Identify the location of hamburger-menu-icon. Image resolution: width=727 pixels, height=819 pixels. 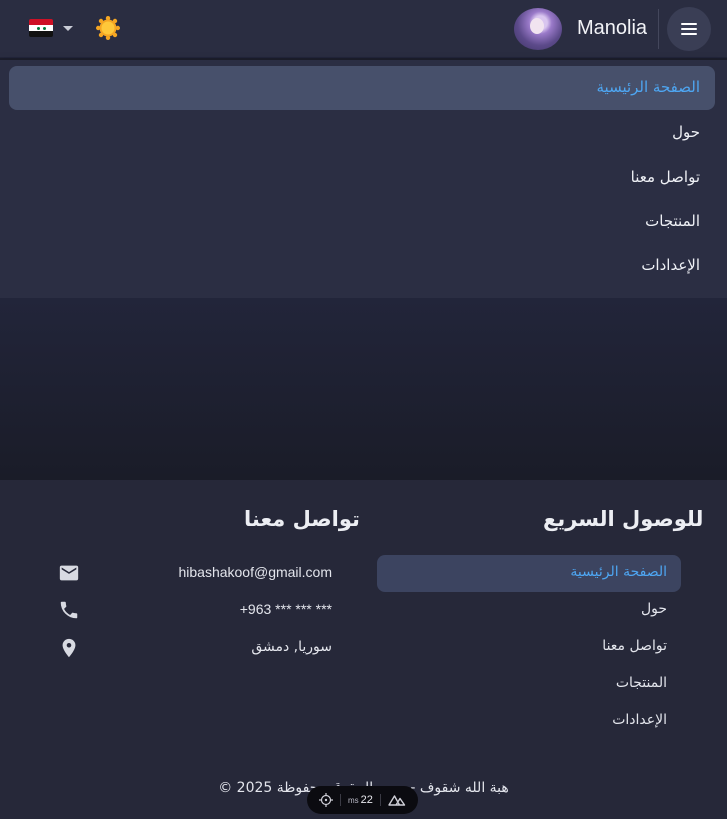
(689, 29).